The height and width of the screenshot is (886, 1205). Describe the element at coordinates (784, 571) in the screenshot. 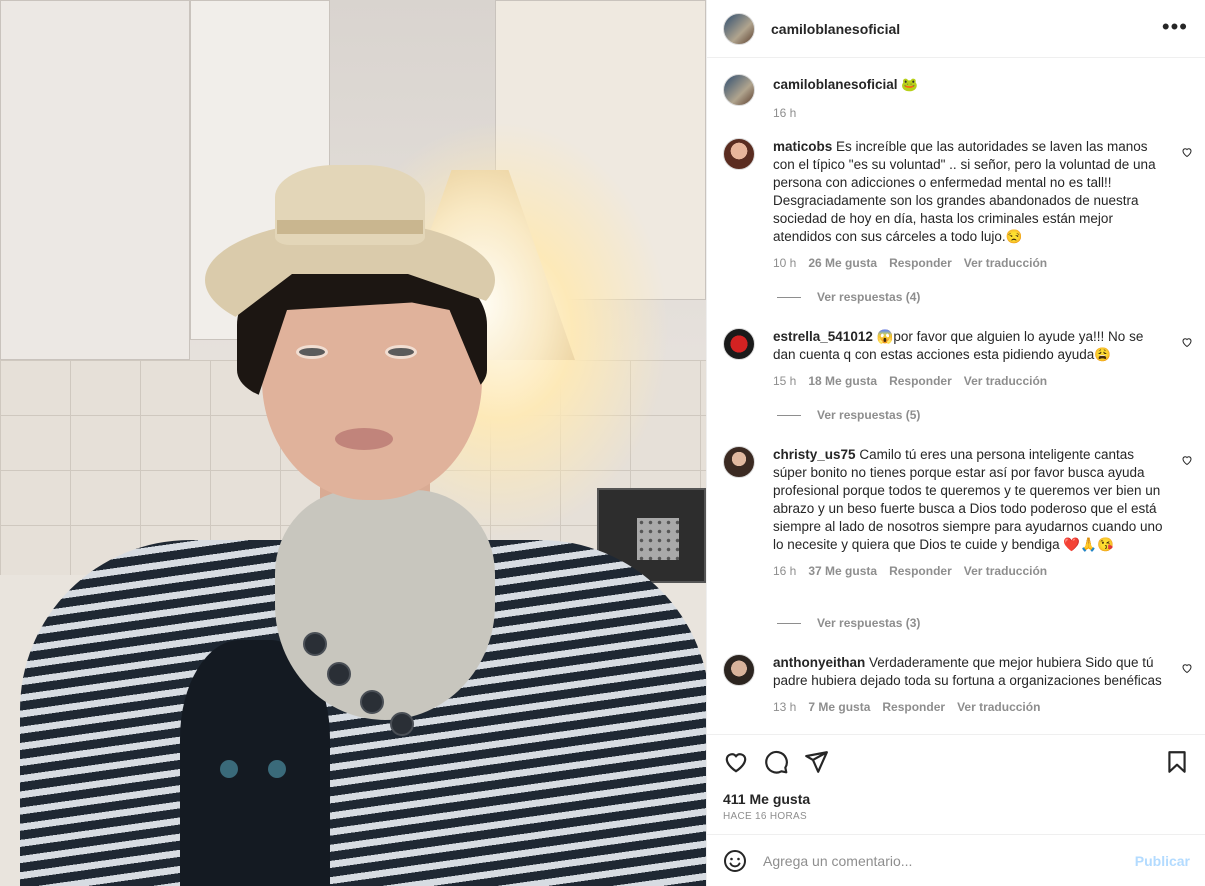

I see `comment-time: 16 h` at that location.